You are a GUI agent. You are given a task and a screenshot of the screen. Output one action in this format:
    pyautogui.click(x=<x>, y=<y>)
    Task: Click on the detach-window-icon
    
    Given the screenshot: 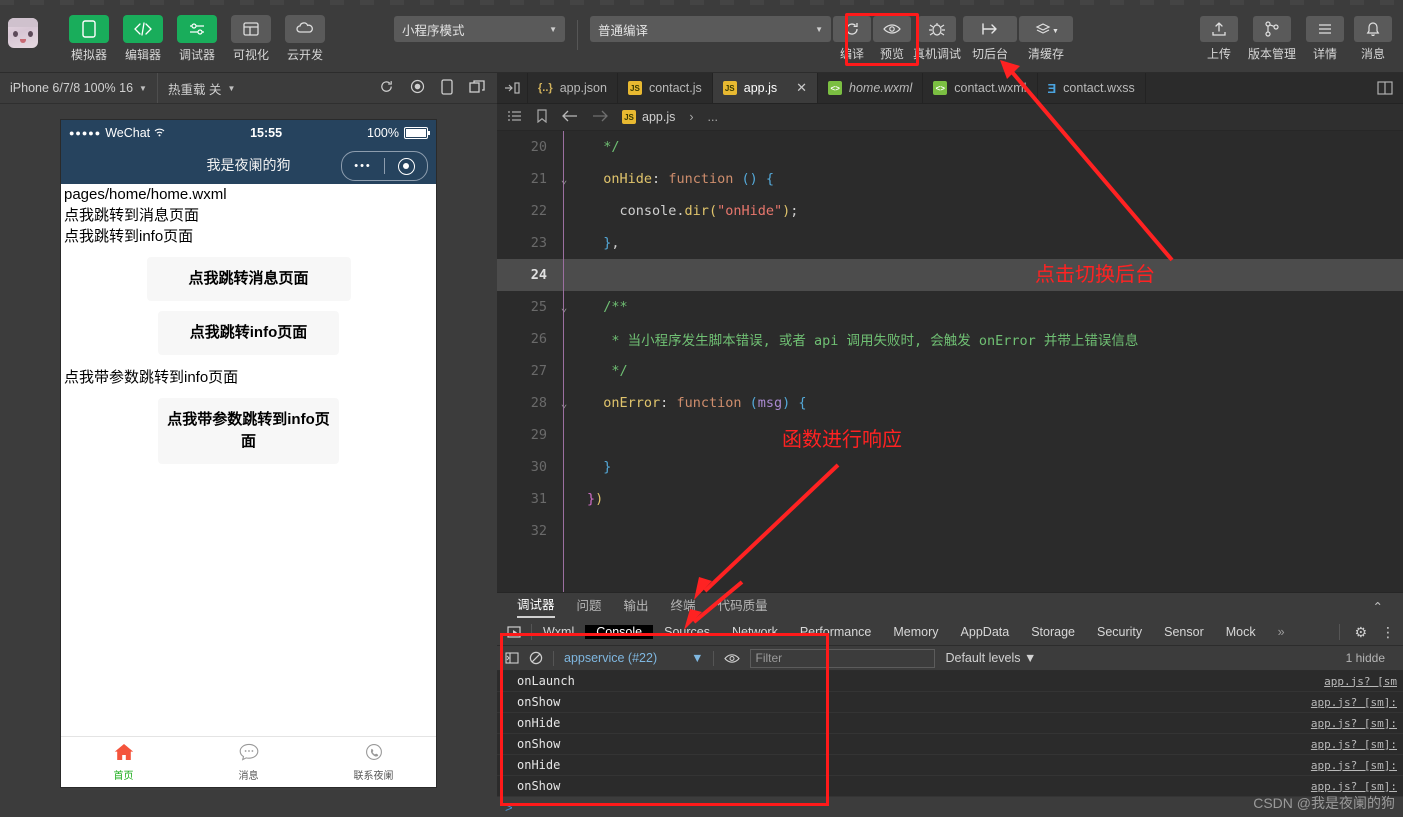 What is the action you would take?
    pyautogui.click(x=477, y=88)
    